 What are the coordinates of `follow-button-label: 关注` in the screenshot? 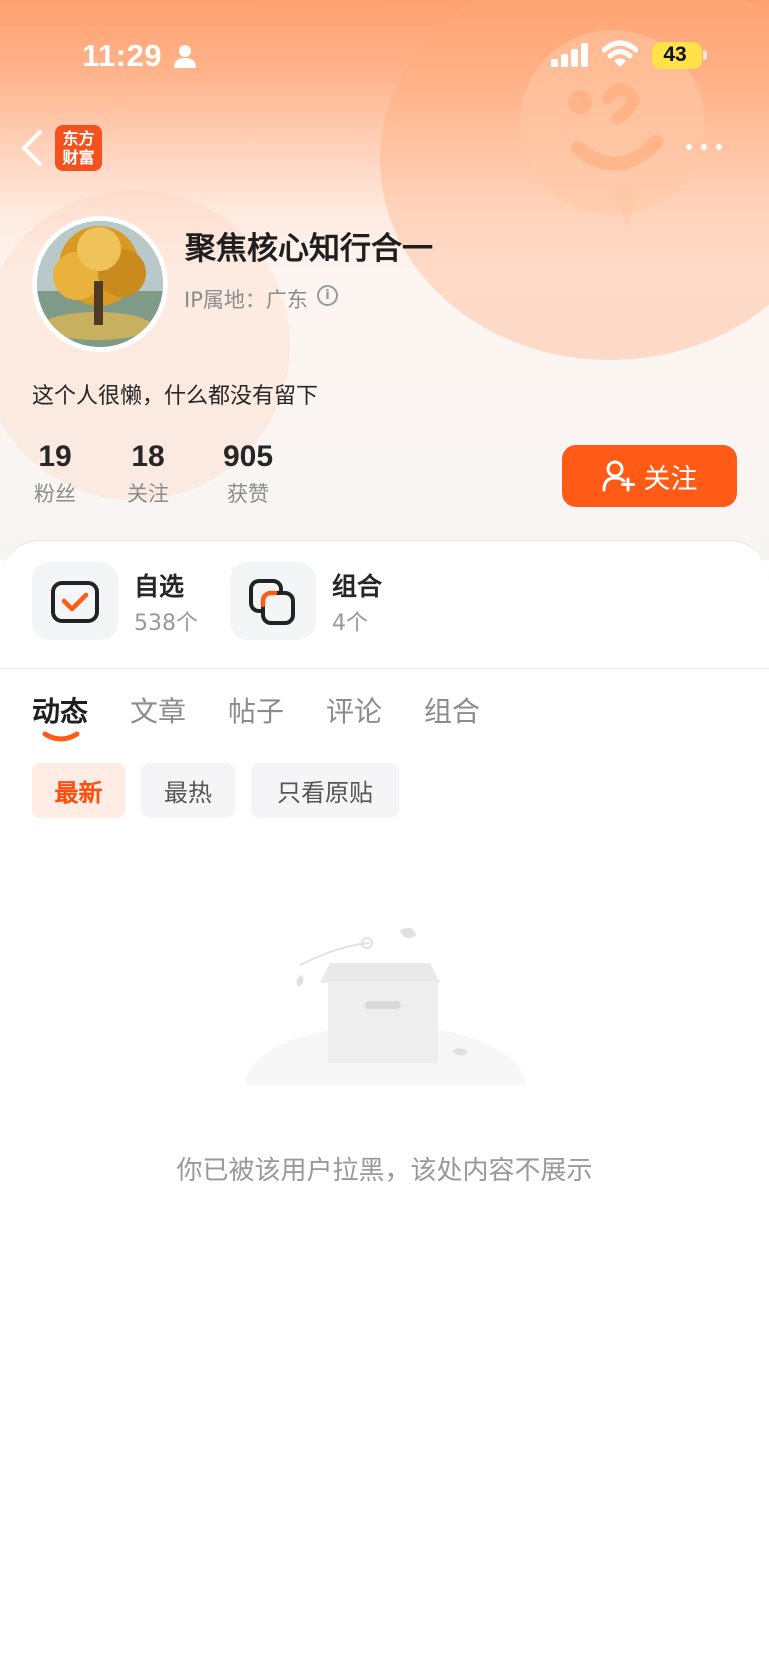 It's located at (670, 479).